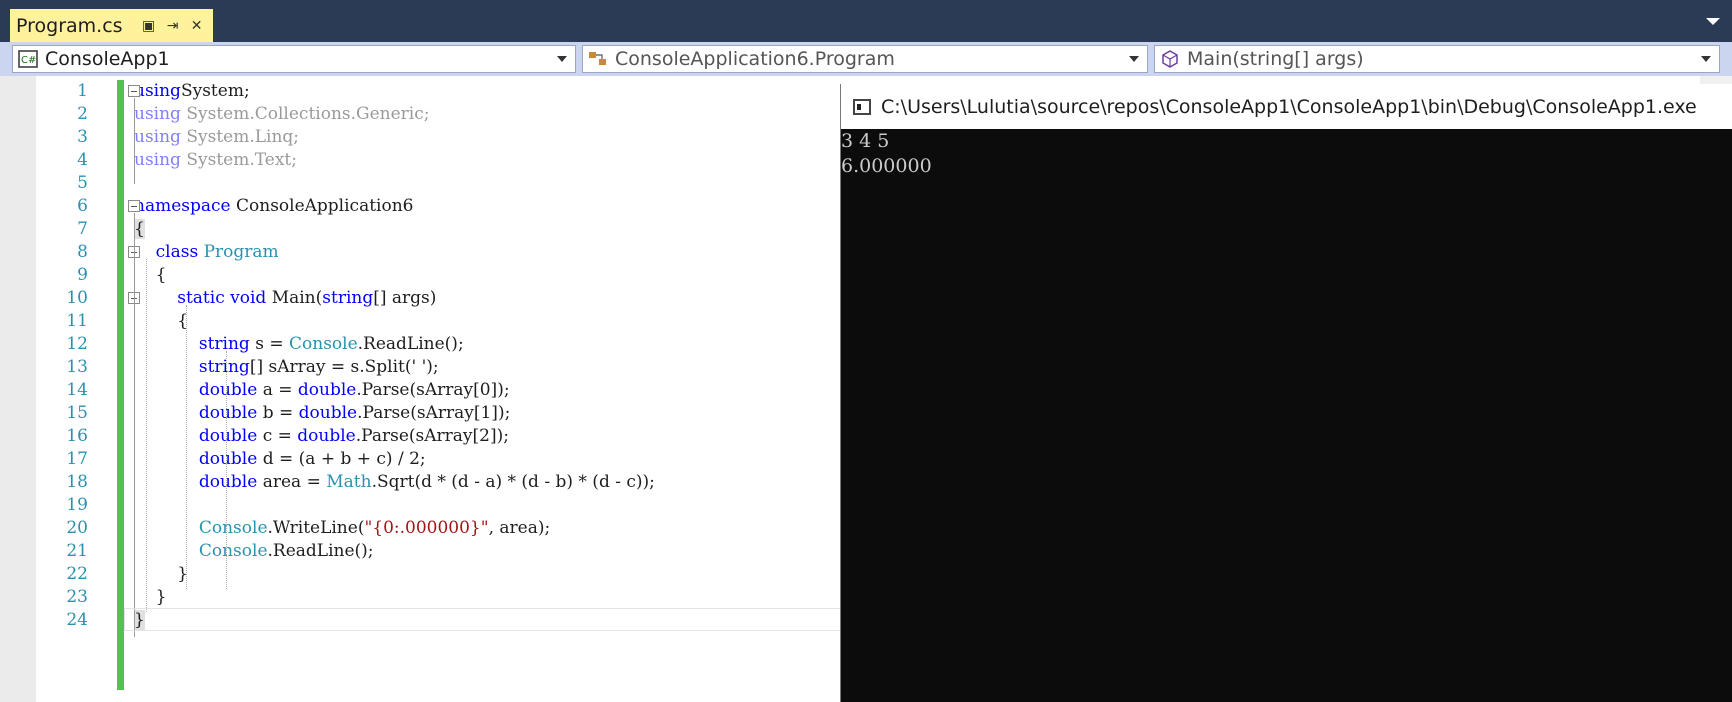 Image resolution: width=1732 pixels, height=702 pixels. What do you see at coordinates (77, 413) in the screenshot?
I see `line-number: 15` at bounding box center [77, 413].